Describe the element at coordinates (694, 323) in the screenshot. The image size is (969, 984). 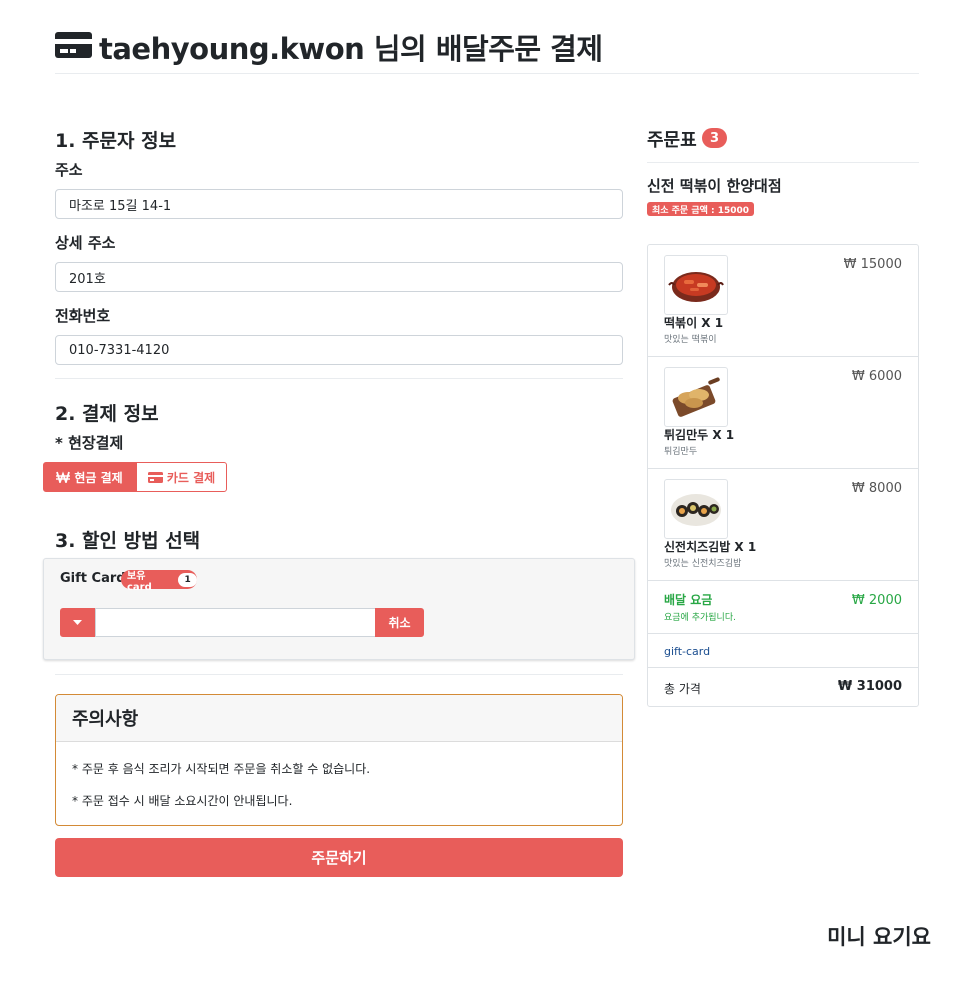
I see `item-name: 떡볶이 X 1` at that location.